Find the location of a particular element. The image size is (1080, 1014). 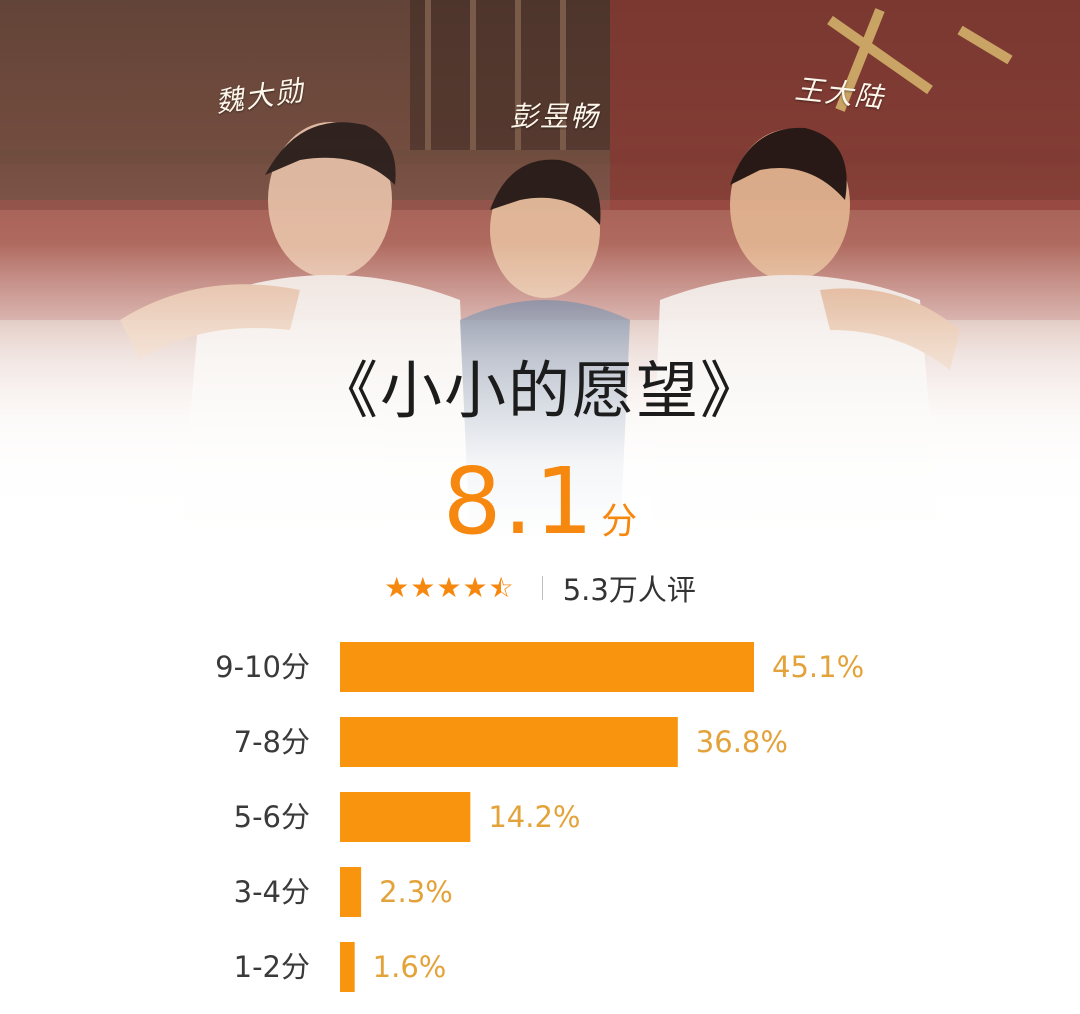

bar-category-label: 3-4分 is located at coordinates (272, 892).